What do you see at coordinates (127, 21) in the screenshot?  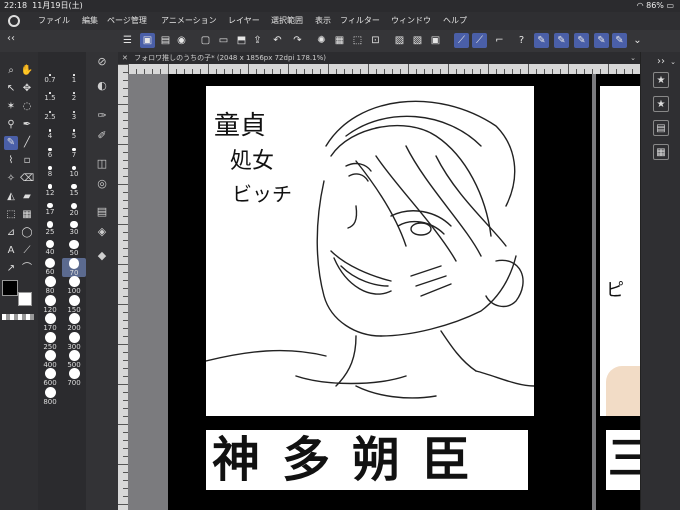 I see `menu-page: ページ管理` at bounding box center [127, 21].